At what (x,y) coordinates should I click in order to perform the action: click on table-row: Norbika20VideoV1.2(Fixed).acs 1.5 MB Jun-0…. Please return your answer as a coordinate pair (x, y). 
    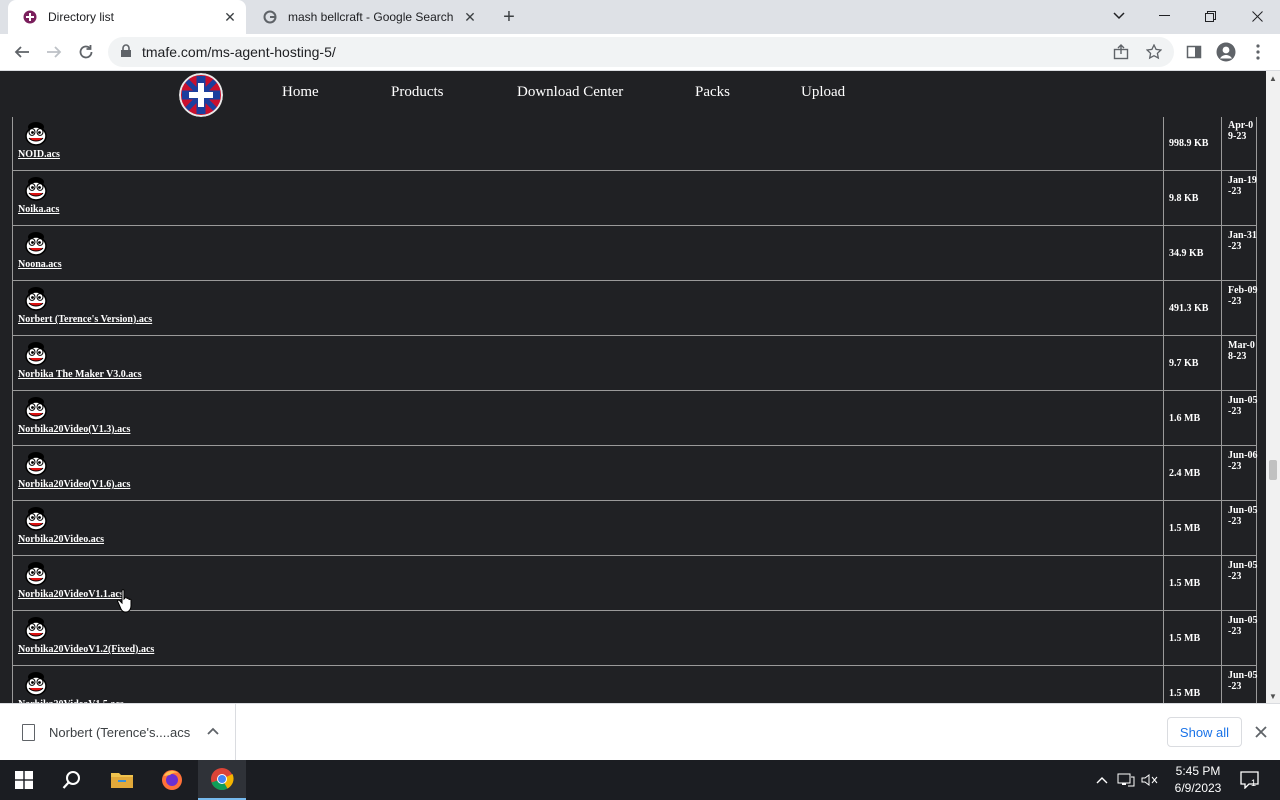
    Looking at the image, I should click on (634, 638).